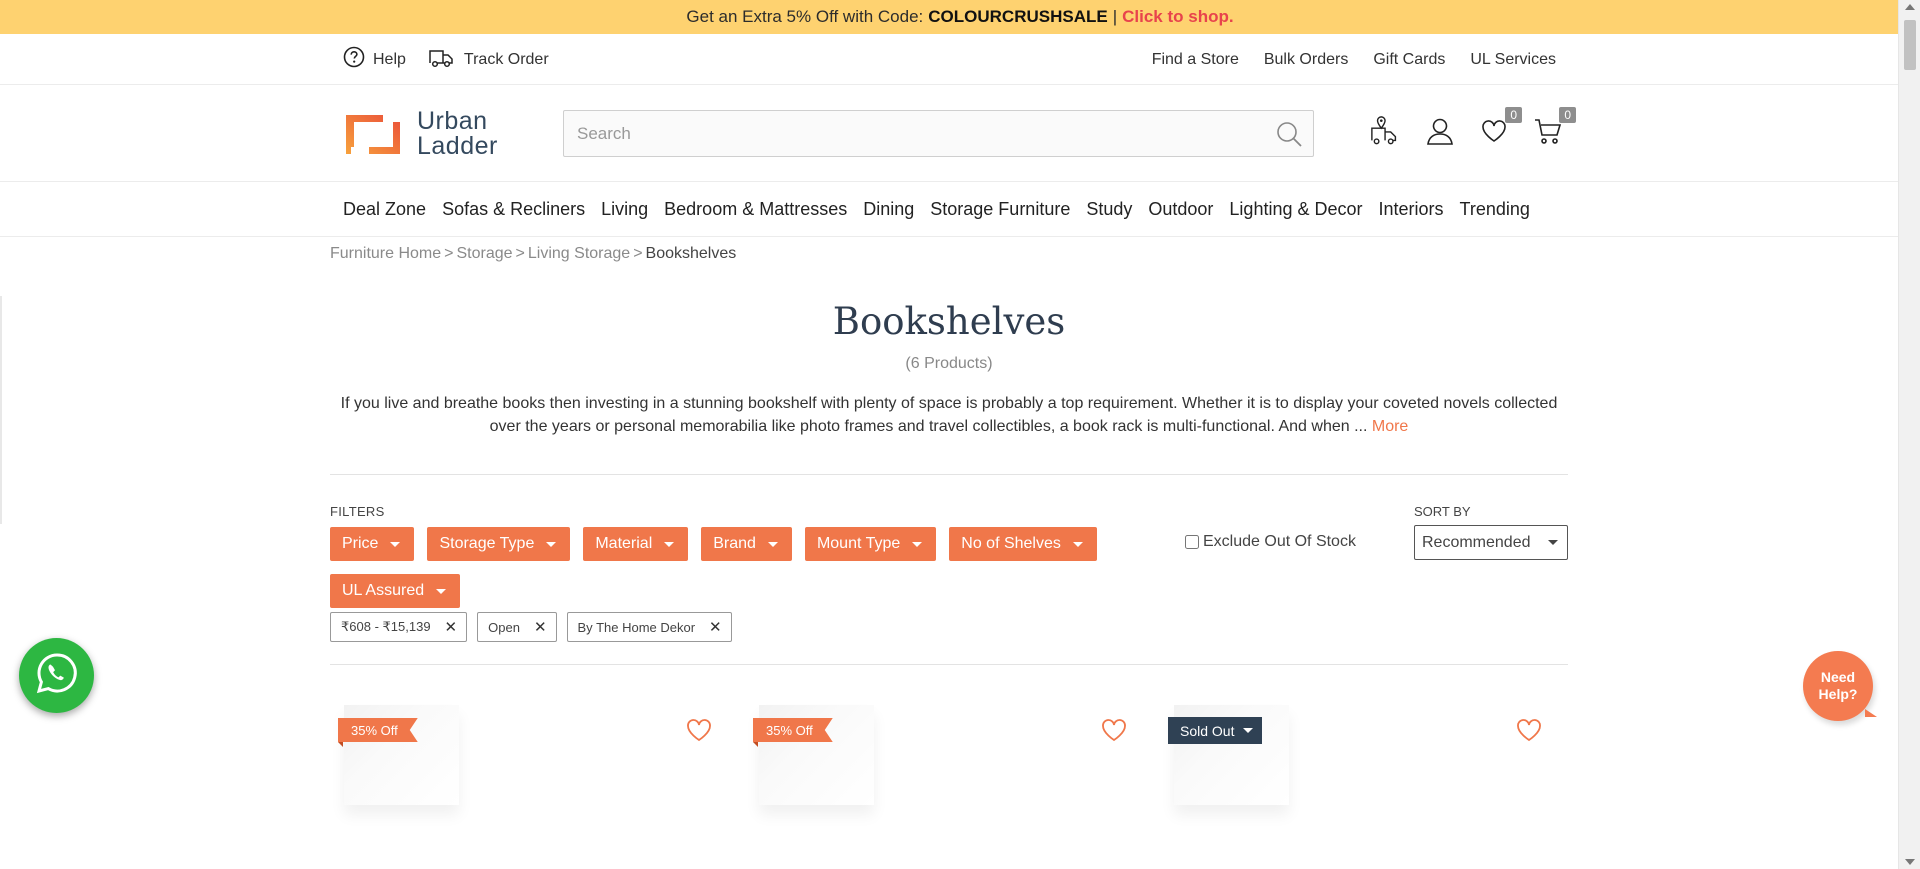  Describe the element at coordinates (442, 59) in the screenshot. I see `truck-icon` at that location.